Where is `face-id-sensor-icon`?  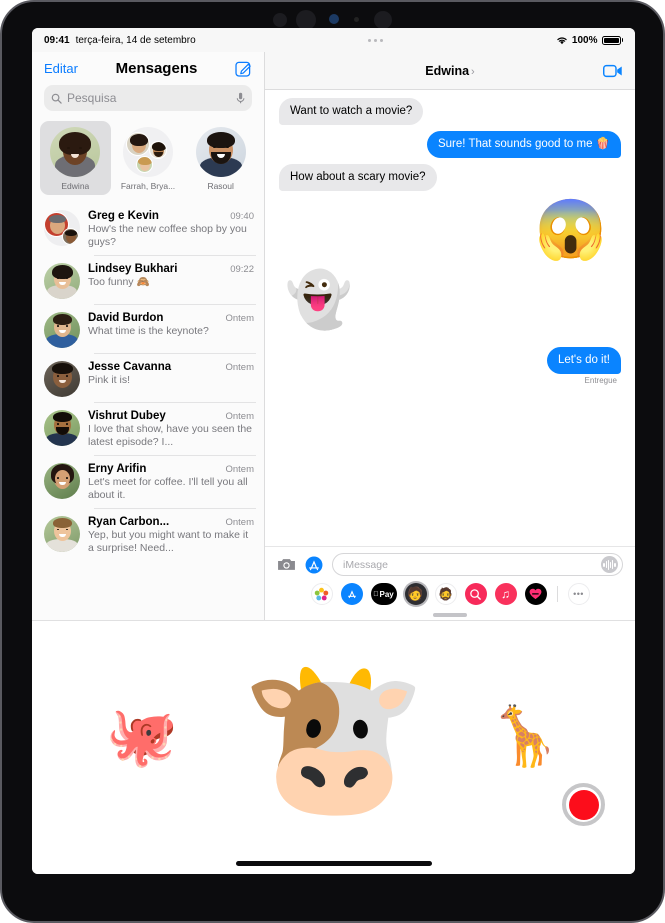
face-id-sensor-icon is located at coordinates (334, 19).